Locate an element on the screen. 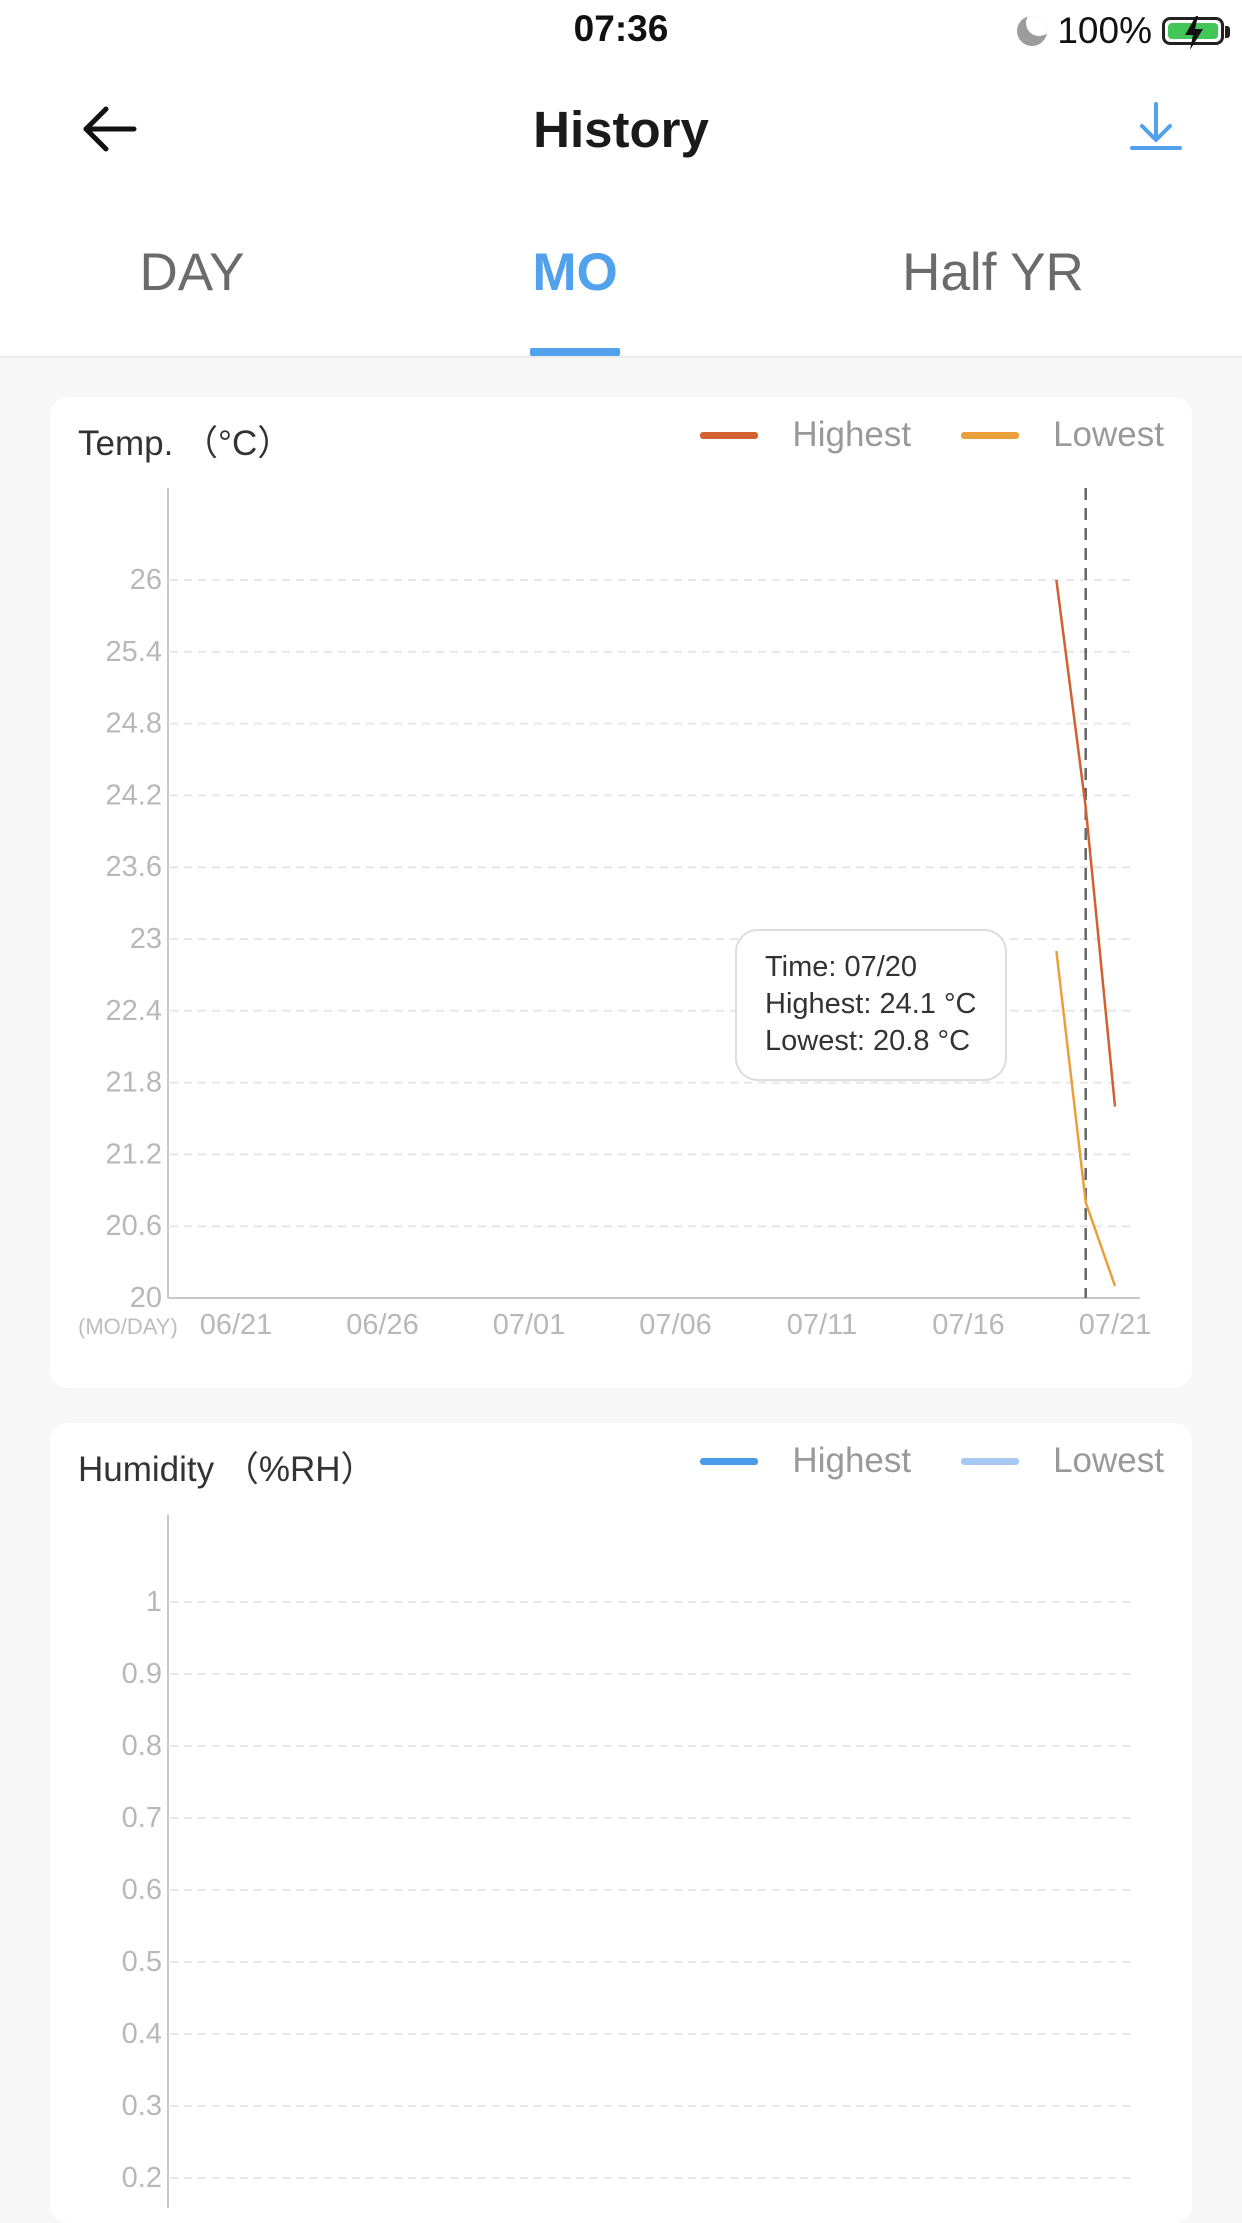 This screenshot has width=1242, height=2223. x-axis-unit-label: (MO/DAY) is located at coordinates (128, 1326).